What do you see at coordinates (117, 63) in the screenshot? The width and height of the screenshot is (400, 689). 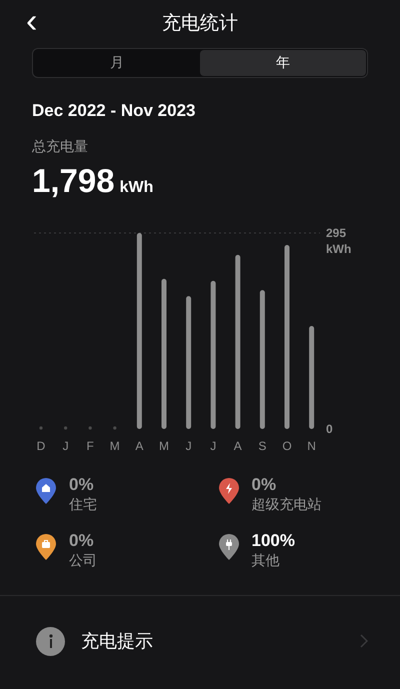 I see `tab: 月` at bounding box center [117, 63].